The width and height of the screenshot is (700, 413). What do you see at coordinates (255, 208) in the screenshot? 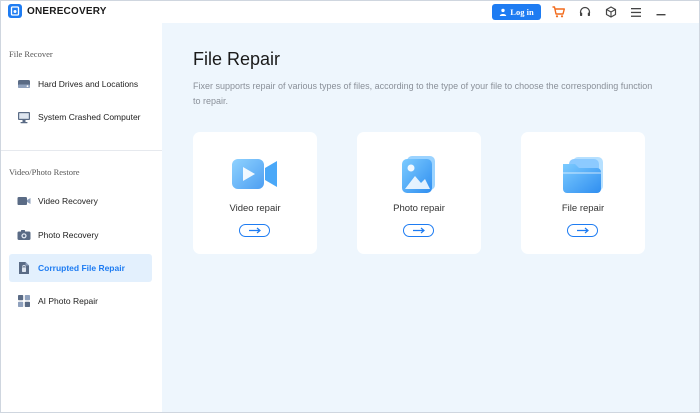
I see `video-repair-label: Video repair` at bounding box center [255, 208].